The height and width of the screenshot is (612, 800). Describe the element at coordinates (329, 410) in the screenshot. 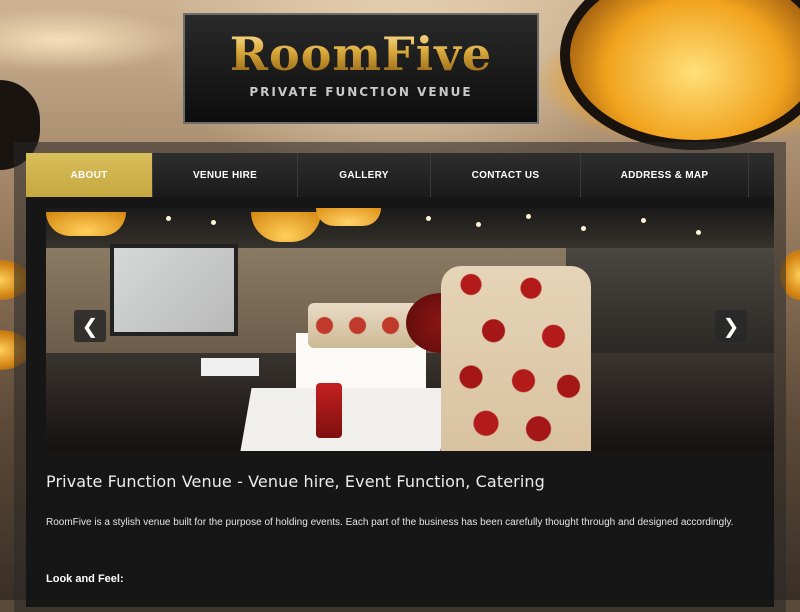

I see `slide-candy-vase` at that location.